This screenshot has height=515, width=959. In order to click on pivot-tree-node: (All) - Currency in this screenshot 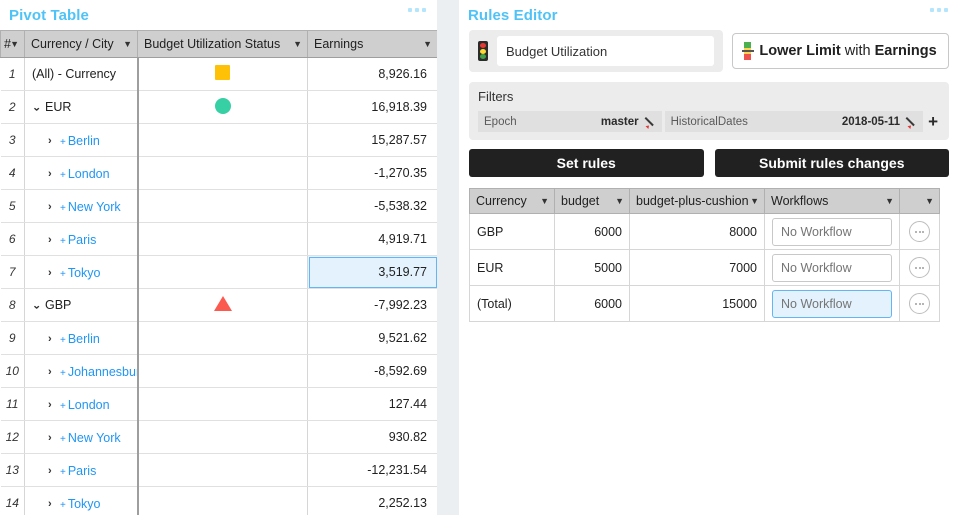, I will do `click(74, 74)`.